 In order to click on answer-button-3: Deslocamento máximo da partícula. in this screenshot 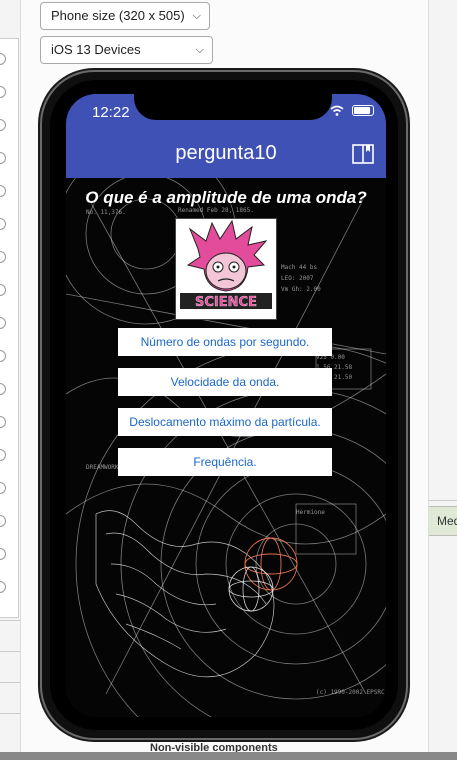, I will do `click(225, 422)`.